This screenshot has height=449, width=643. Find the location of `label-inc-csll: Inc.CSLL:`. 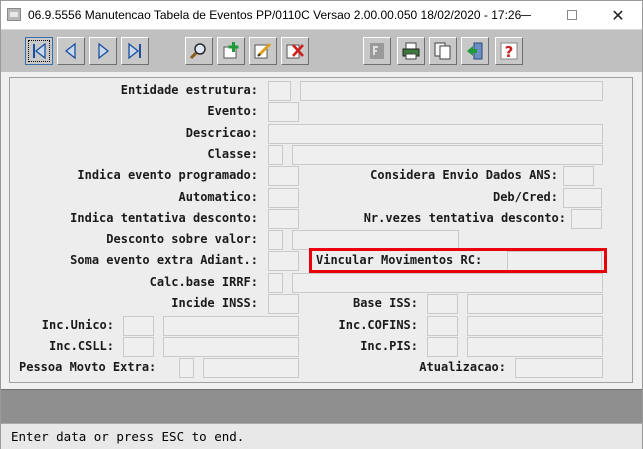

label-inc-csll: Inc.CSLL: is located at coordinates (81, 346).